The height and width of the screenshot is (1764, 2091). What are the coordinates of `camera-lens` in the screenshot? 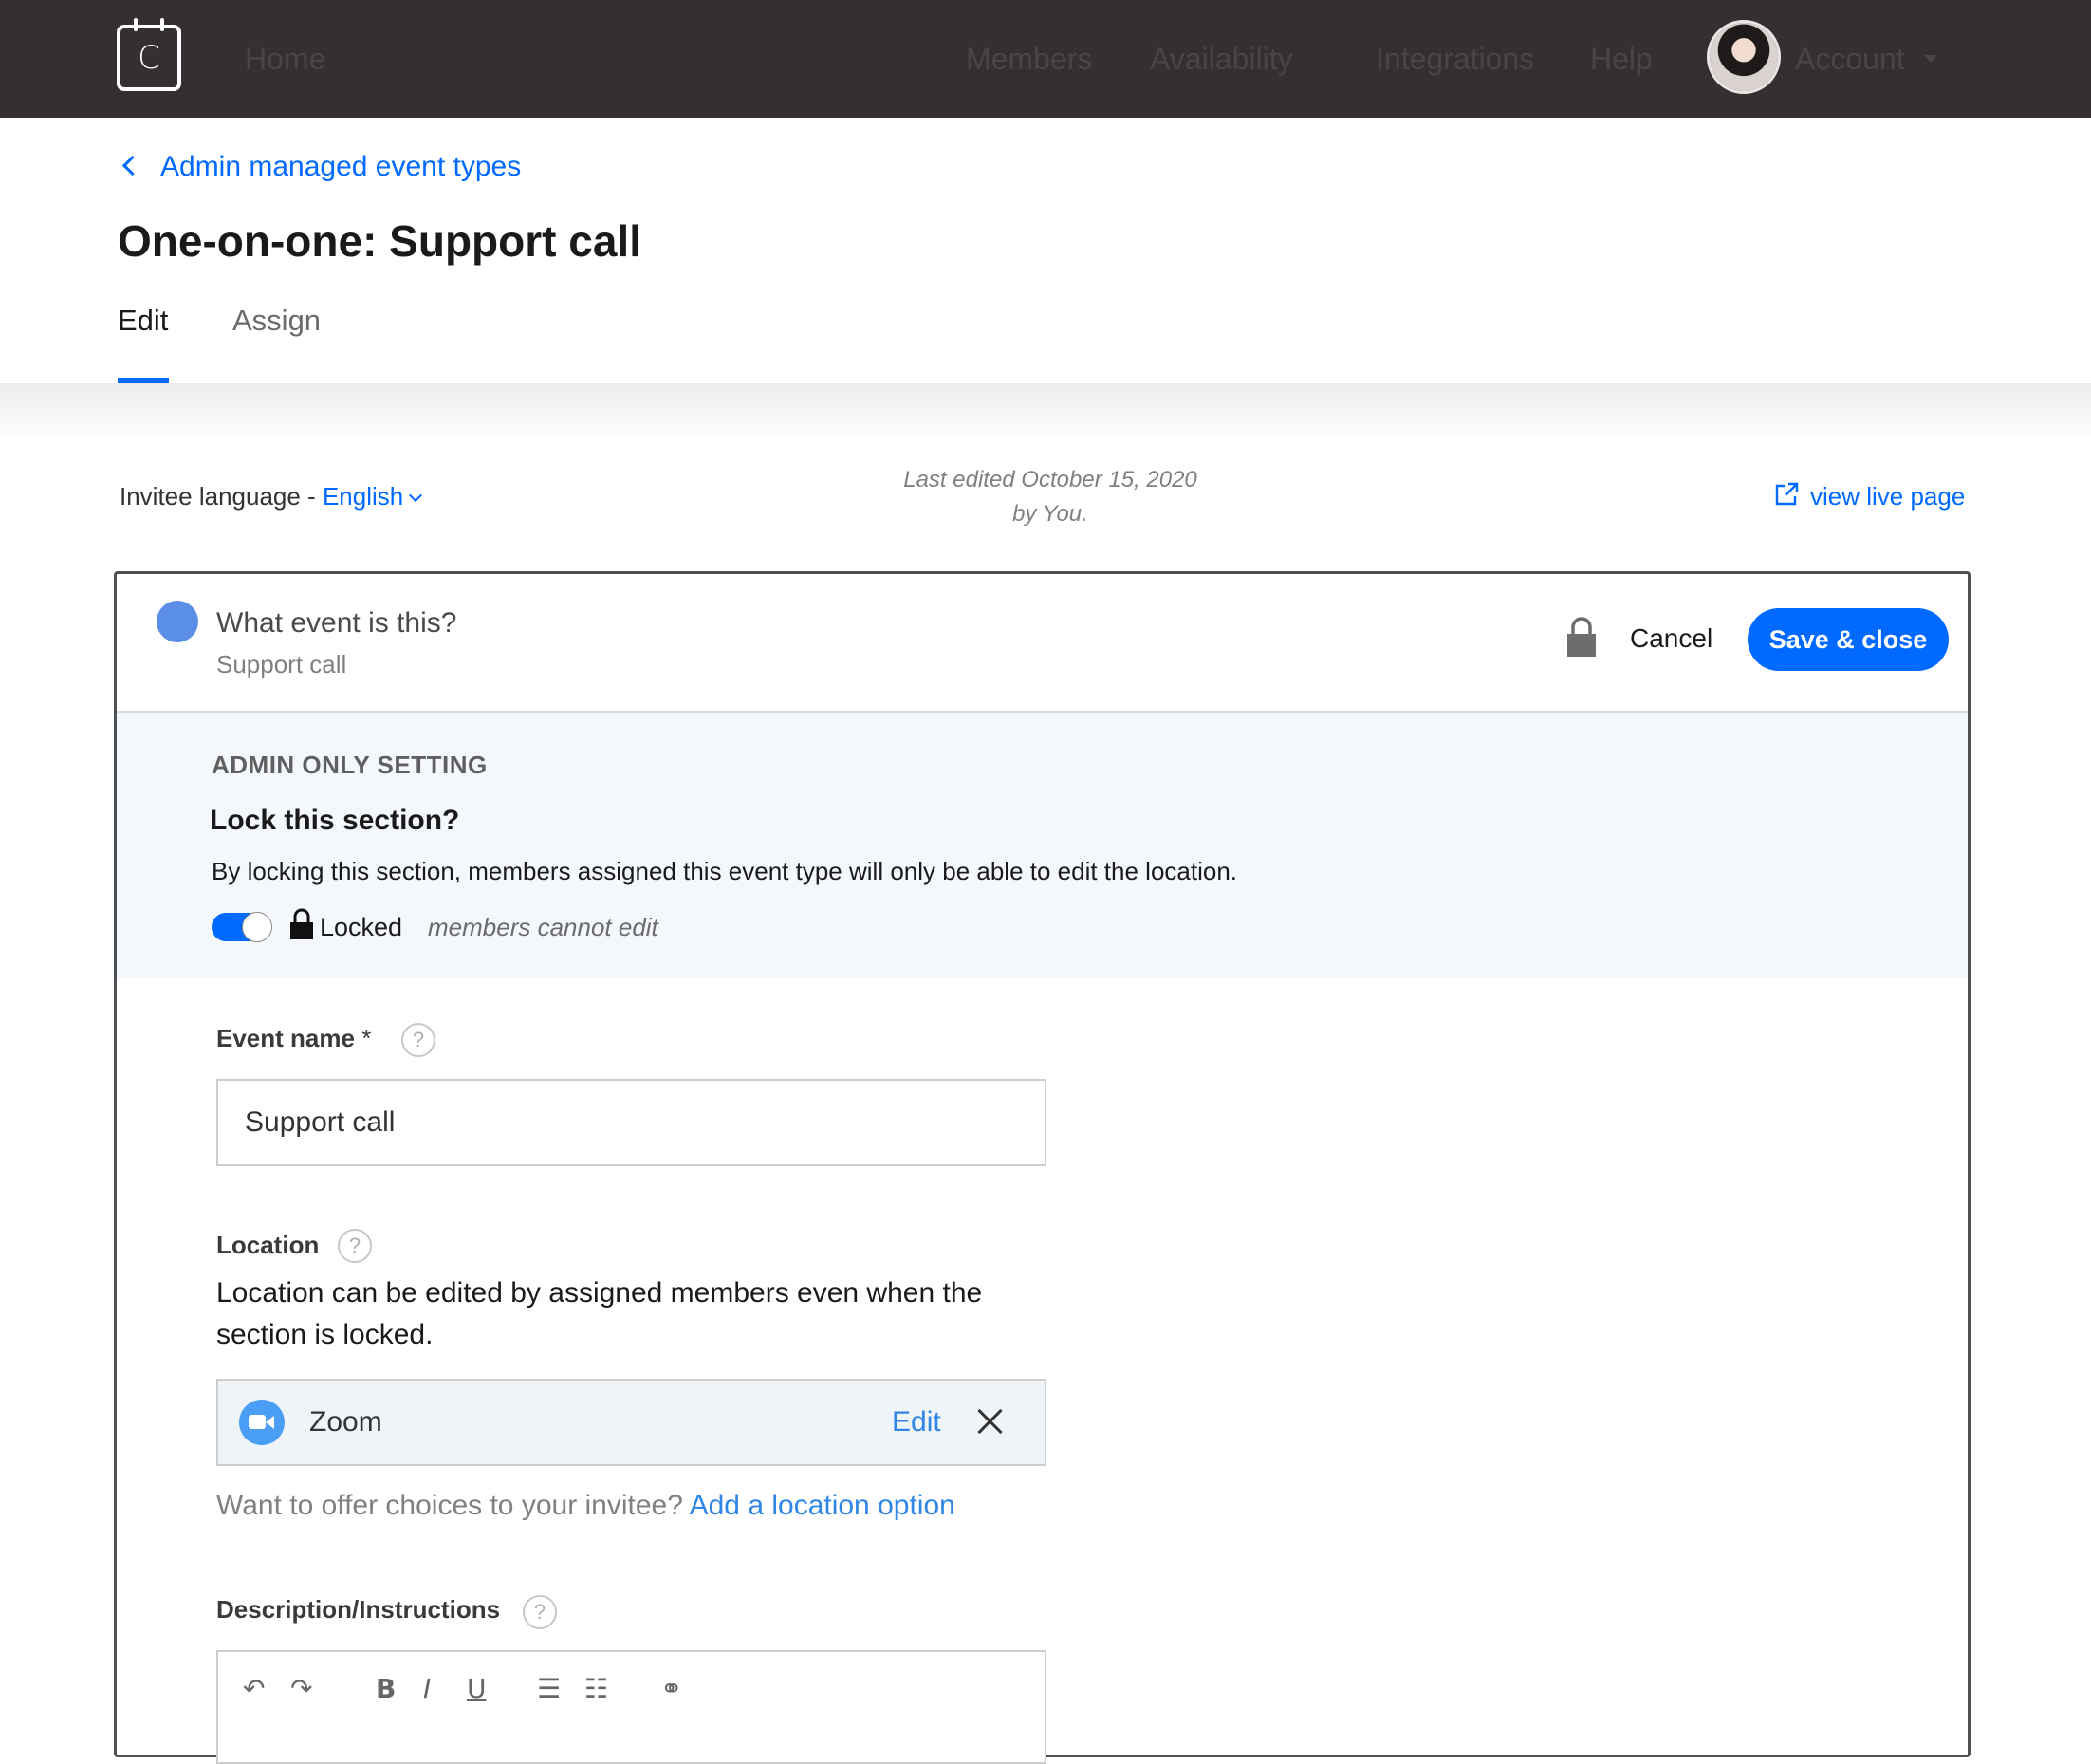 It's located at (270, 1422).